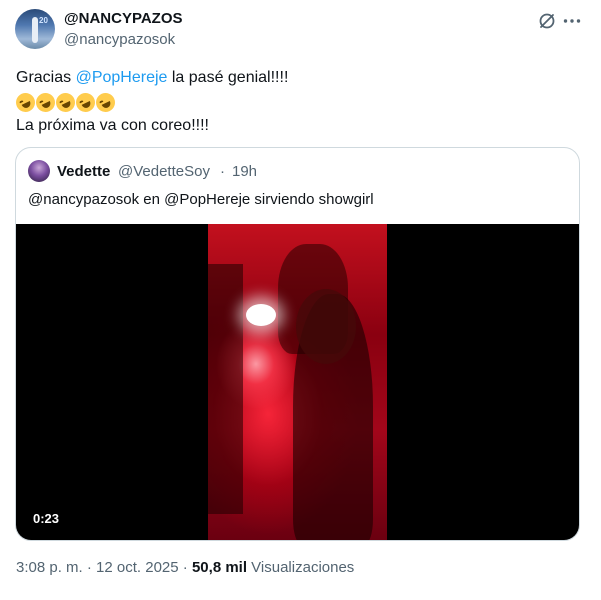 The width and height of the screenshot is (601, 600). I want to click on emoji-row, so click(150, 102).